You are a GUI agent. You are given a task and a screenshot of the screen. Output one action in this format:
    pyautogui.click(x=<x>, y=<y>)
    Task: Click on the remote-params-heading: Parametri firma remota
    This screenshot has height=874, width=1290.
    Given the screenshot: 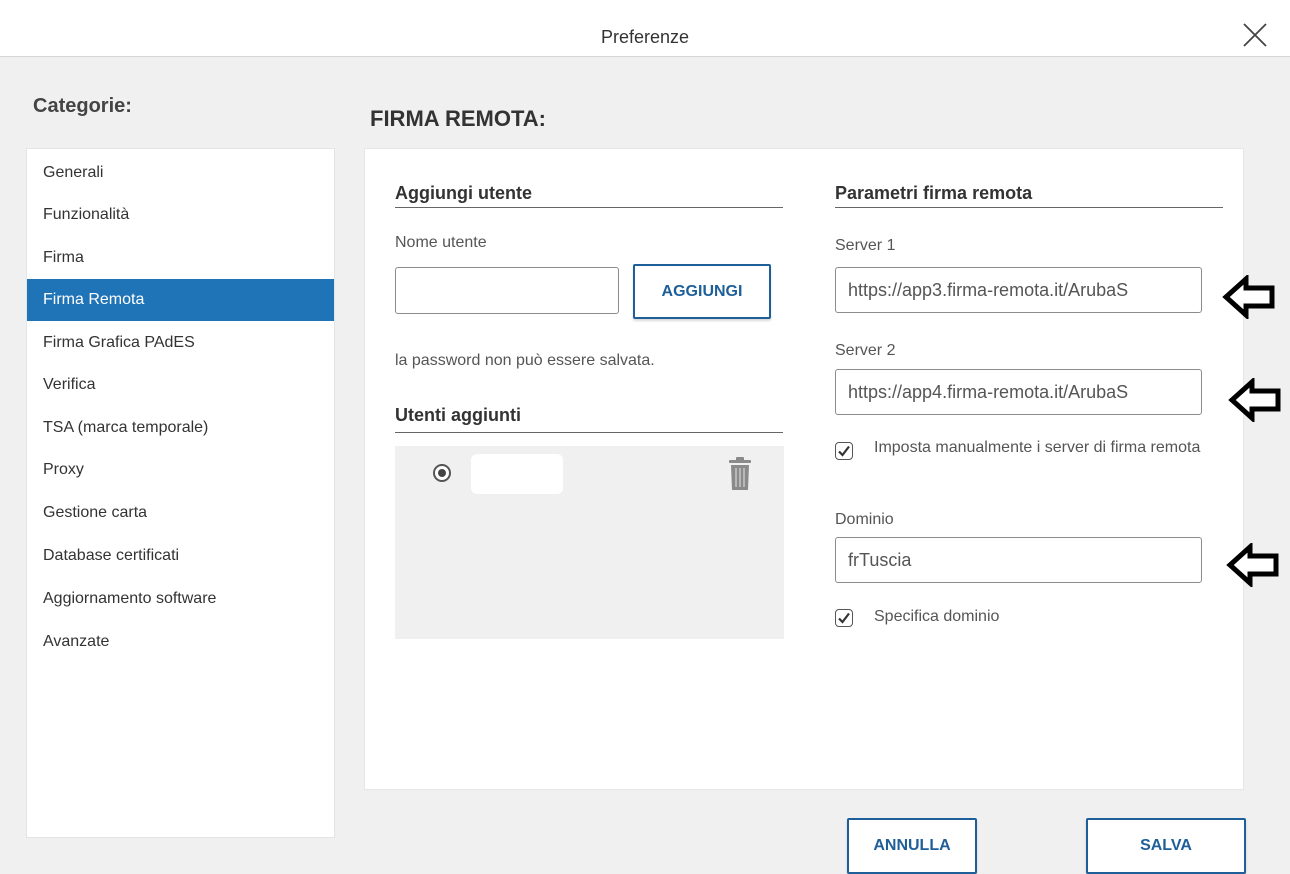 What is the action you would take?
    pyautogui.click(x=934, y=193)
    